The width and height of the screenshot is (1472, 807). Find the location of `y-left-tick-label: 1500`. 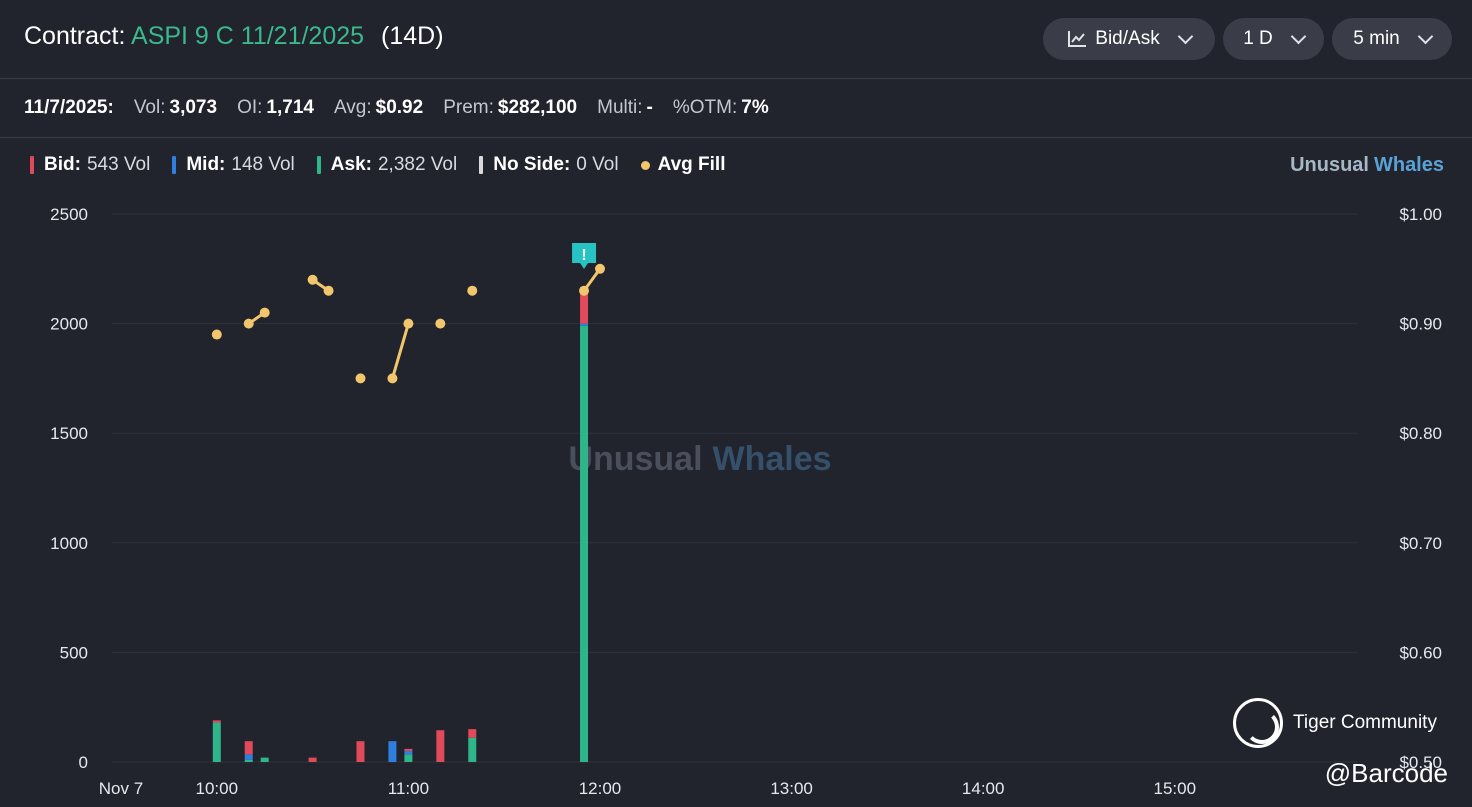

y-left-tick-label: 1500 is located at coordinates (69, 433).